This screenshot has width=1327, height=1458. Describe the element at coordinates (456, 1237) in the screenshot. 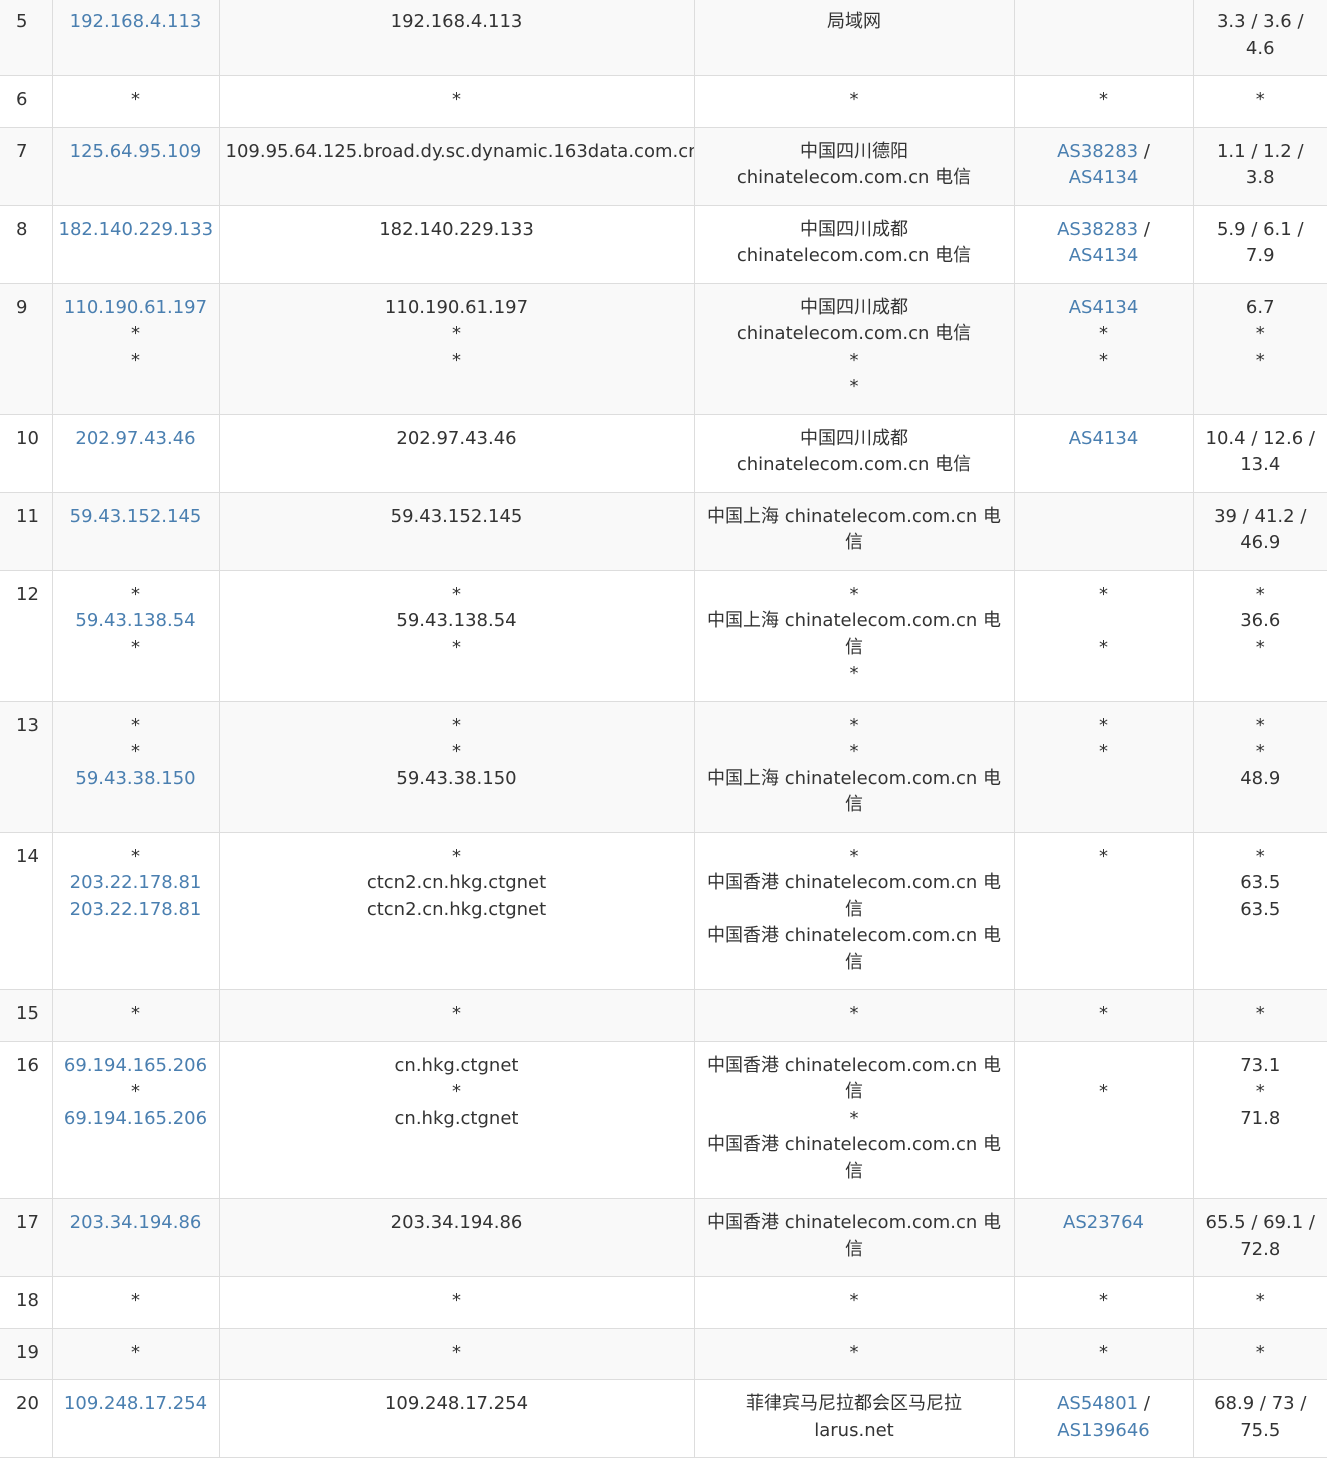

I see `hostname-cell: 203.34.194.86` at that location.